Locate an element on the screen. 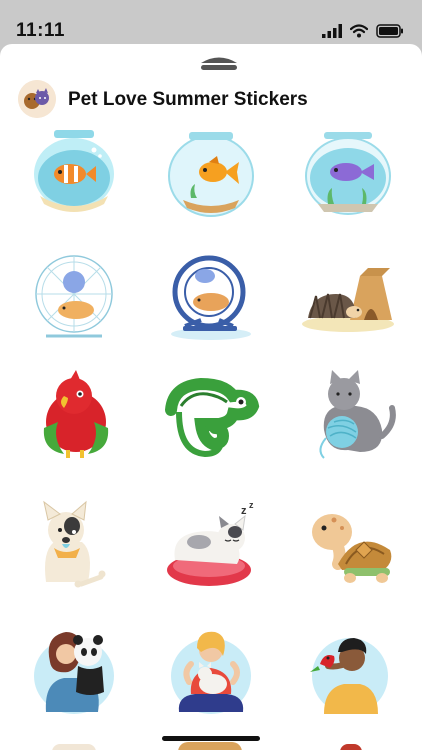 The width and height of the screenshot is (422, 750). cellular-signal-icon is located at coordinates (332, 31).